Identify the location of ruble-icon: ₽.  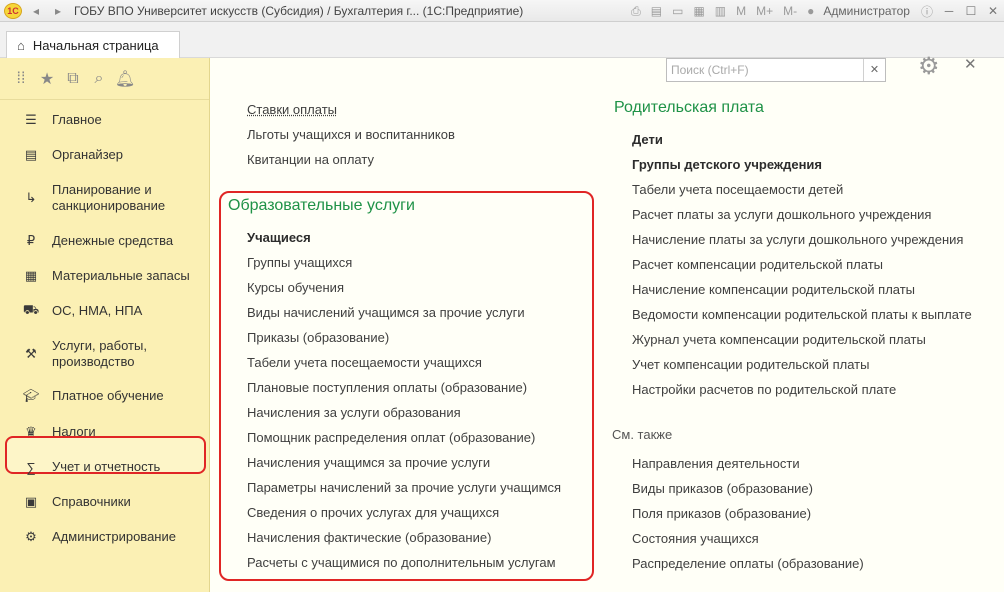
(31, 240).